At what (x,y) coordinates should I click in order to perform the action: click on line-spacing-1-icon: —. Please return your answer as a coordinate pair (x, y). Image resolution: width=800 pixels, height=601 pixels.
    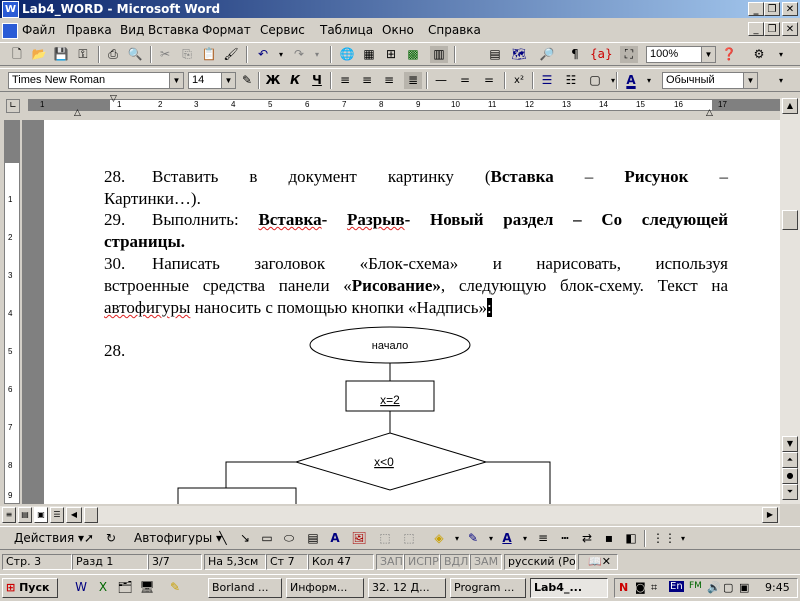
    Looking at the image, I should click on (441, 80).